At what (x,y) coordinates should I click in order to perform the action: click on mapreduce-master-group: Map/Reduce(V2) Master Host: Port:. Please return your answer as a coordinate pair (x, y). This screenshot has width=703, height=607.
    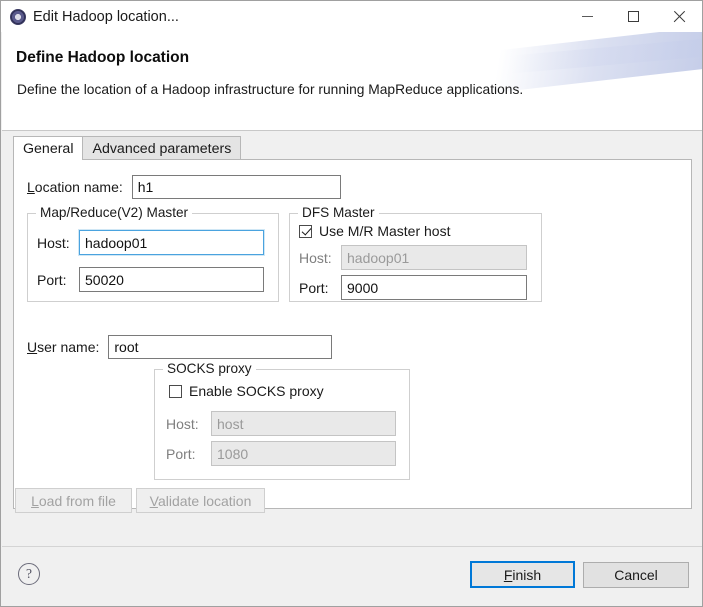
    Looking at the image, I should click on (153, 253).